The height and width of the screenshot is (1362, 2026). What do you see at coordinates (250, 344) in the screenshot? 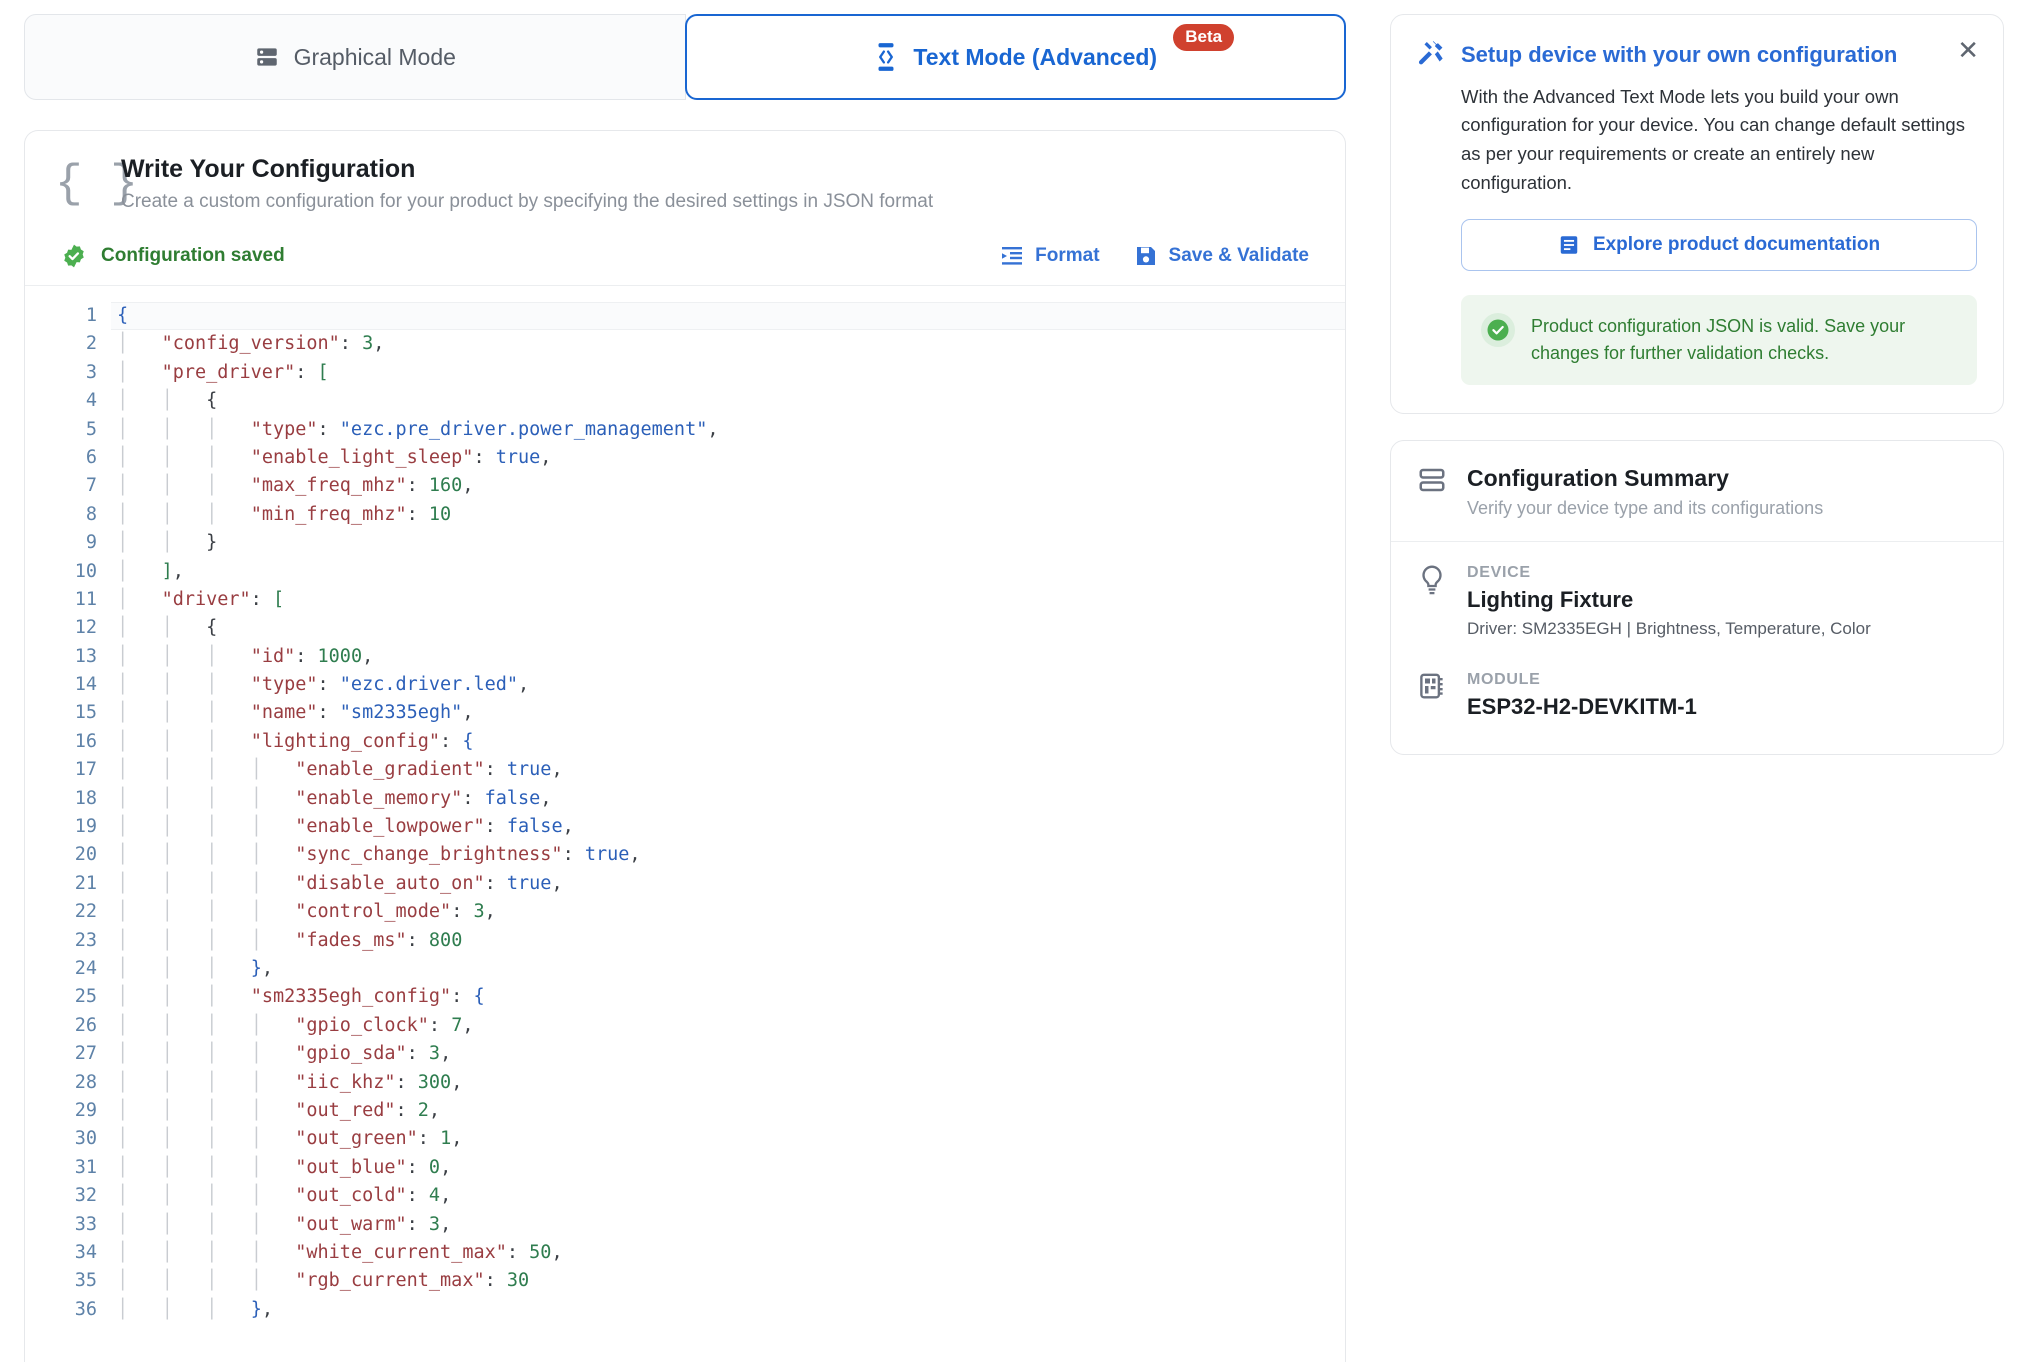
I see `code-token: "config_version"` at bounding box center [250, 344].